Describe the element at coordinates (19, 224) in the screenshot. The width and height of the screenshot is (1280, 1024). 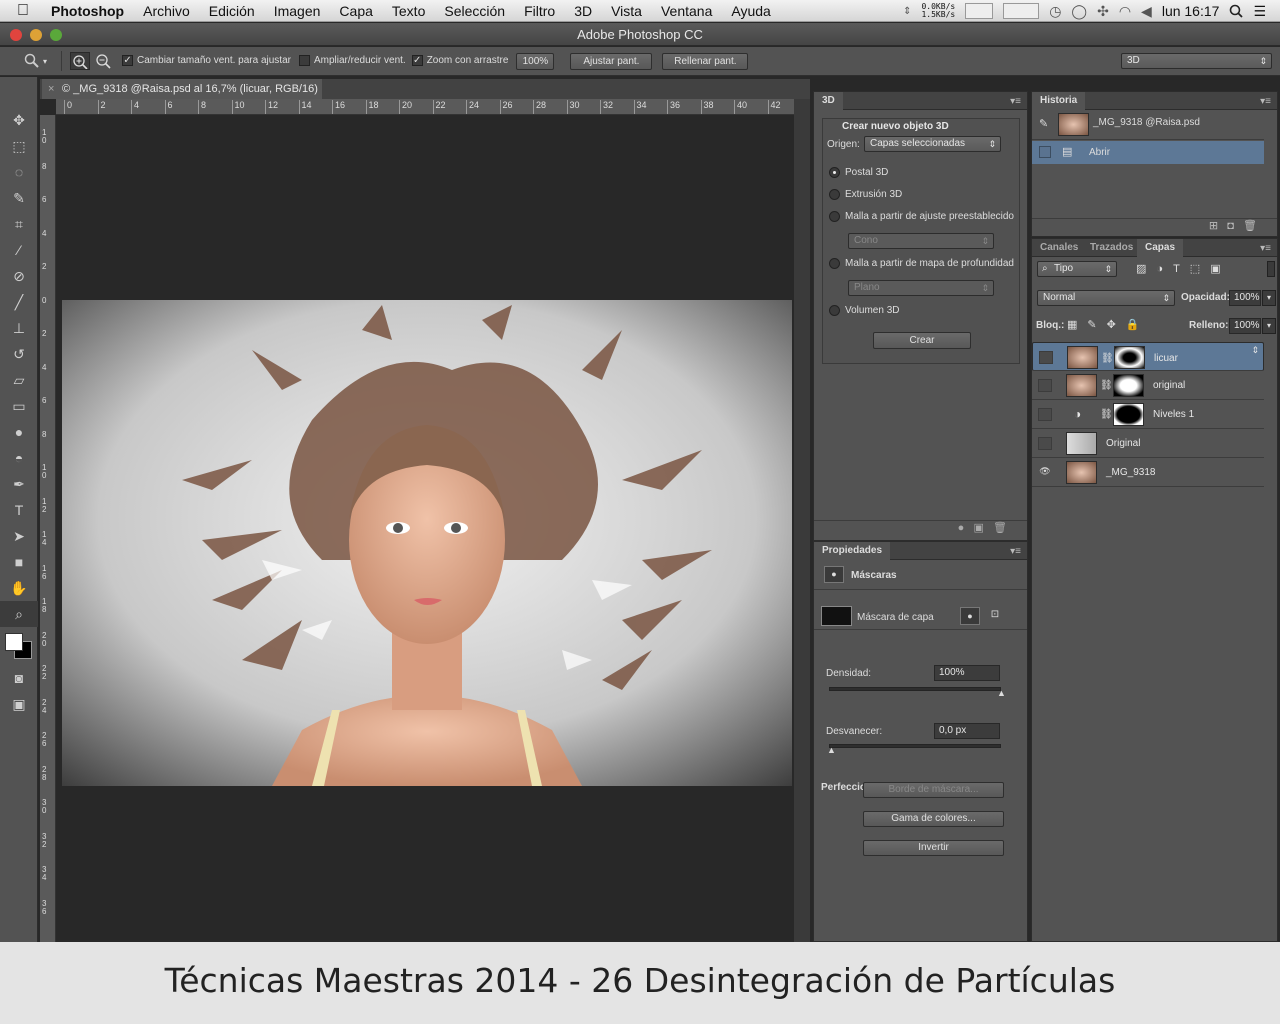
I see `crop-tool-icon: ⌗` at that location.